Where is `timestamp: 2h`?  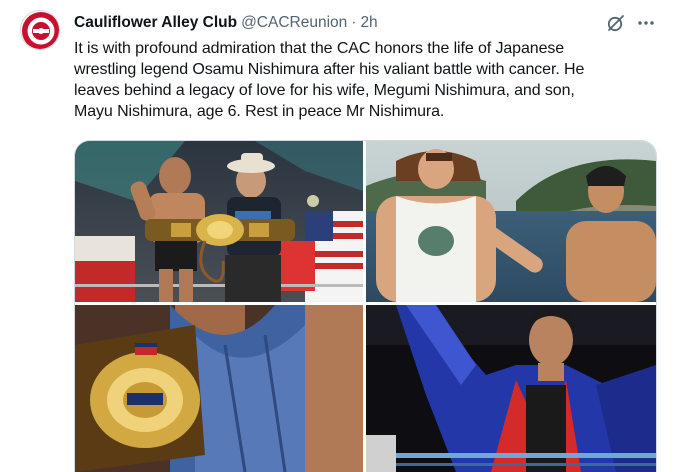 timestamp: 2h is located at coordinates (368, 23).